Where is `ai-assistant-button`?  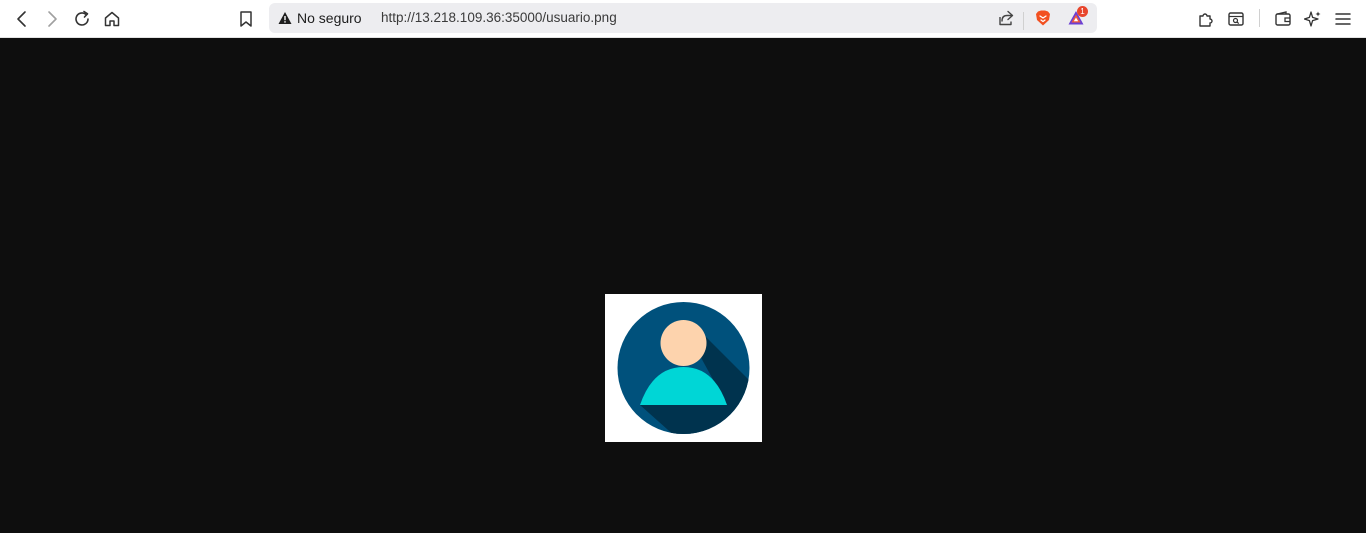 ai-assistant-button is located at coordinates (1313, 19).